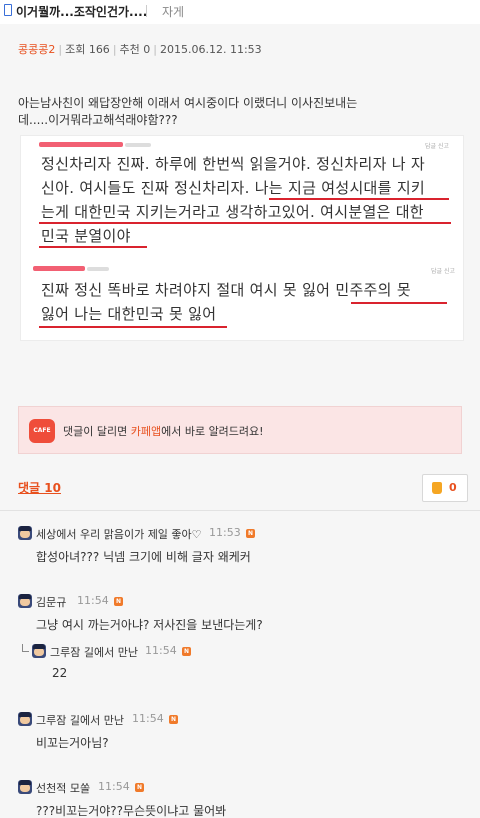  What do you see at coordinates (188, 103) in the screenshot?
I see `post-body-line: 아는남사친이 왜답장안해 이래서 여시중이다 이랬더니 이사진보내는` at bounding box center [188, 103].